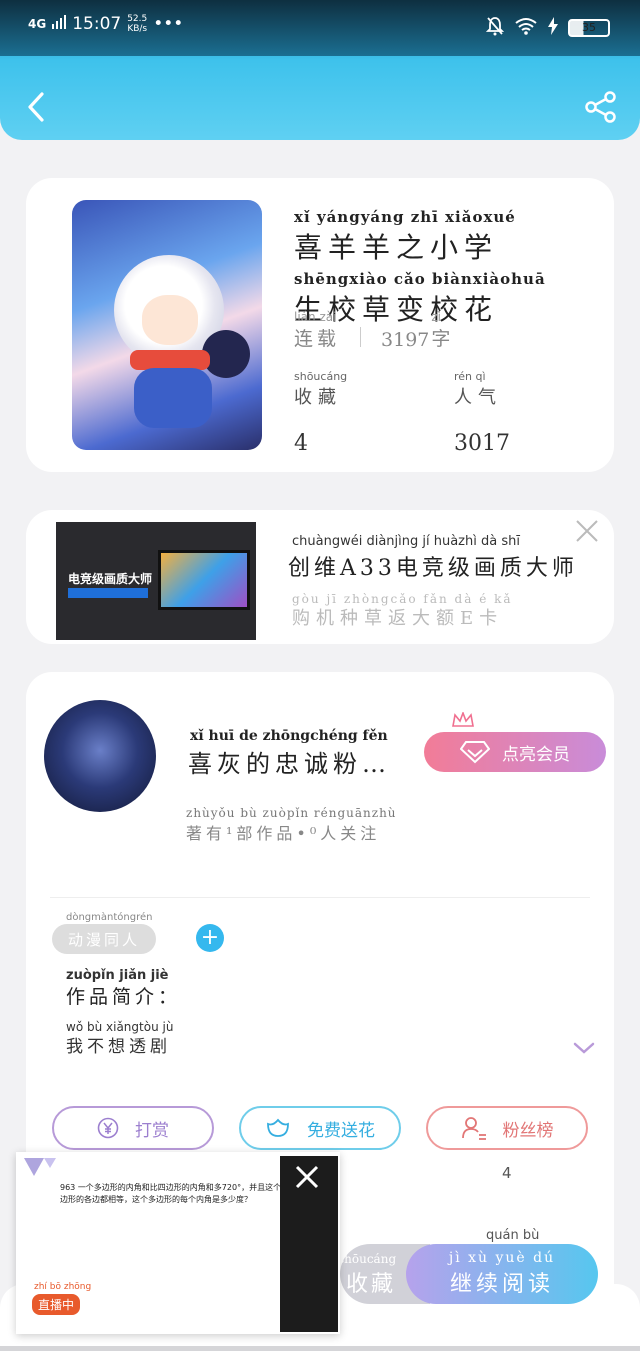 The height and width of the screenshot is (1351, 640). I want to click on category-tag: 动漫同人, so click(104, 939).